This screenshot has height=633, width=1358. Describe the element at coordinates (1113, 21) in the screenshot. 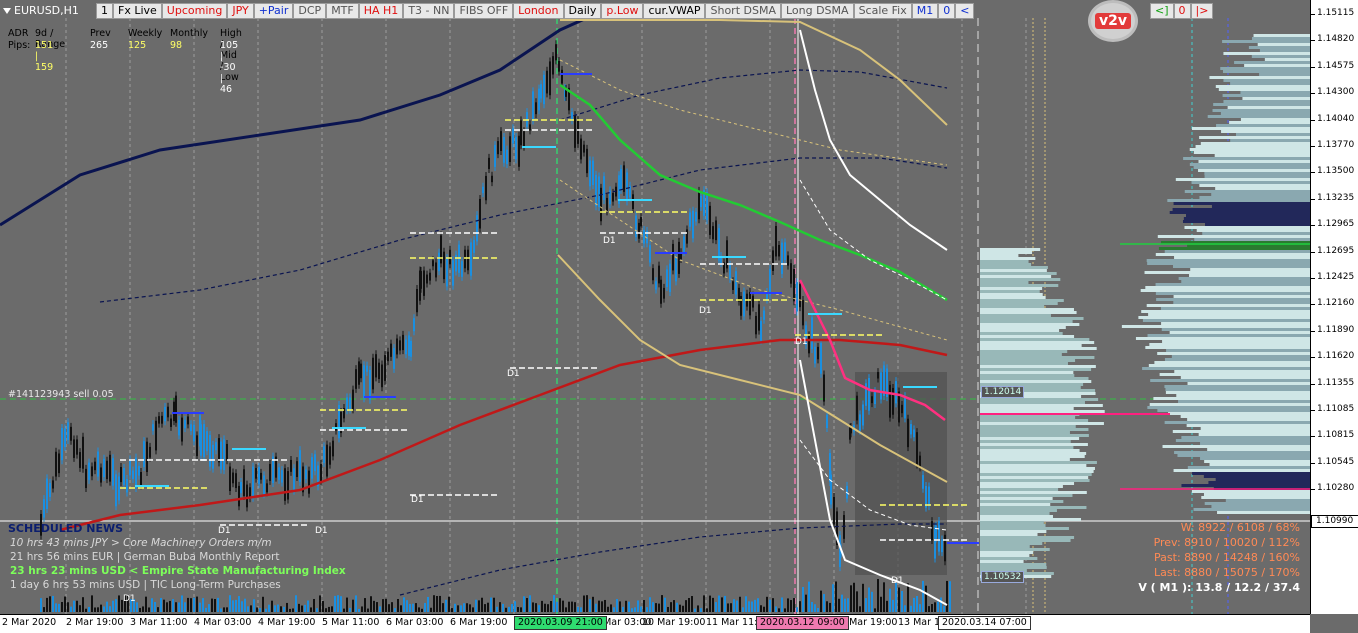

I see `v2v-badge: v2v` at that location.